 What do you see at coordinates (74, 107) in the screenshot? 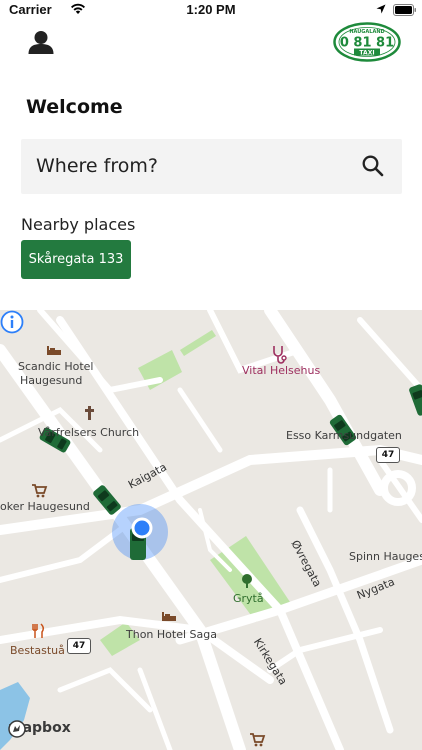
I see `welcome-heading: Welcome` at bounding box center [74, 107].